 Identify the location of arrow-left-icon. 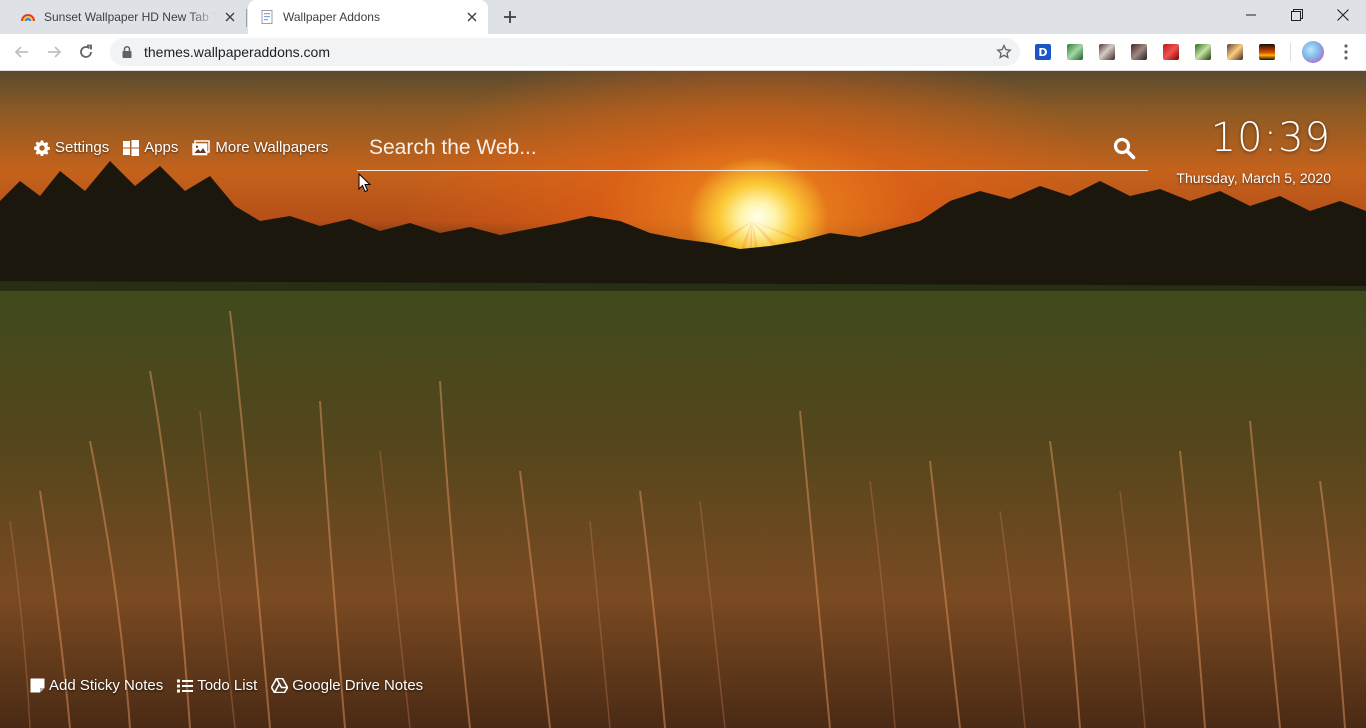
(21, 52).